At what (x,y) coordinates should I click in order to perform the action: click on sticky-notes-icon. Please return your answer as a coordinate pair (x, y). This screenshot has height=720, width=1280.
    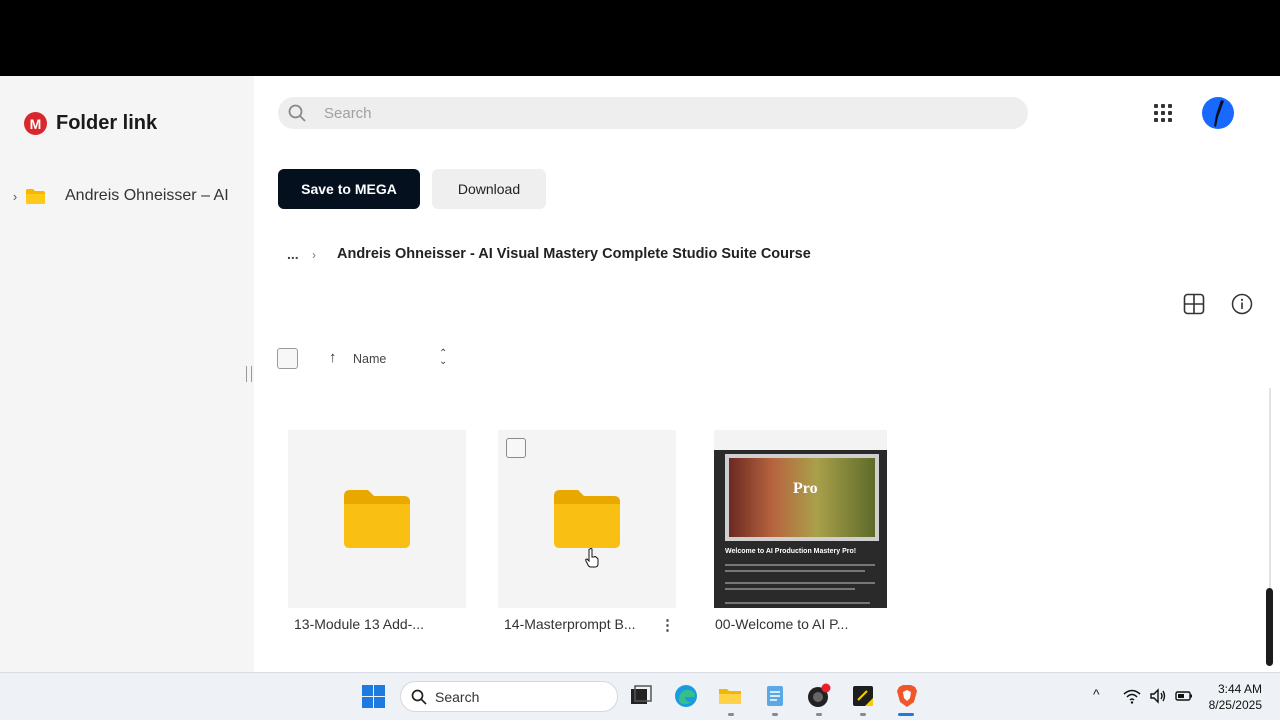
    Looking at the image, I should click on (863, 696).